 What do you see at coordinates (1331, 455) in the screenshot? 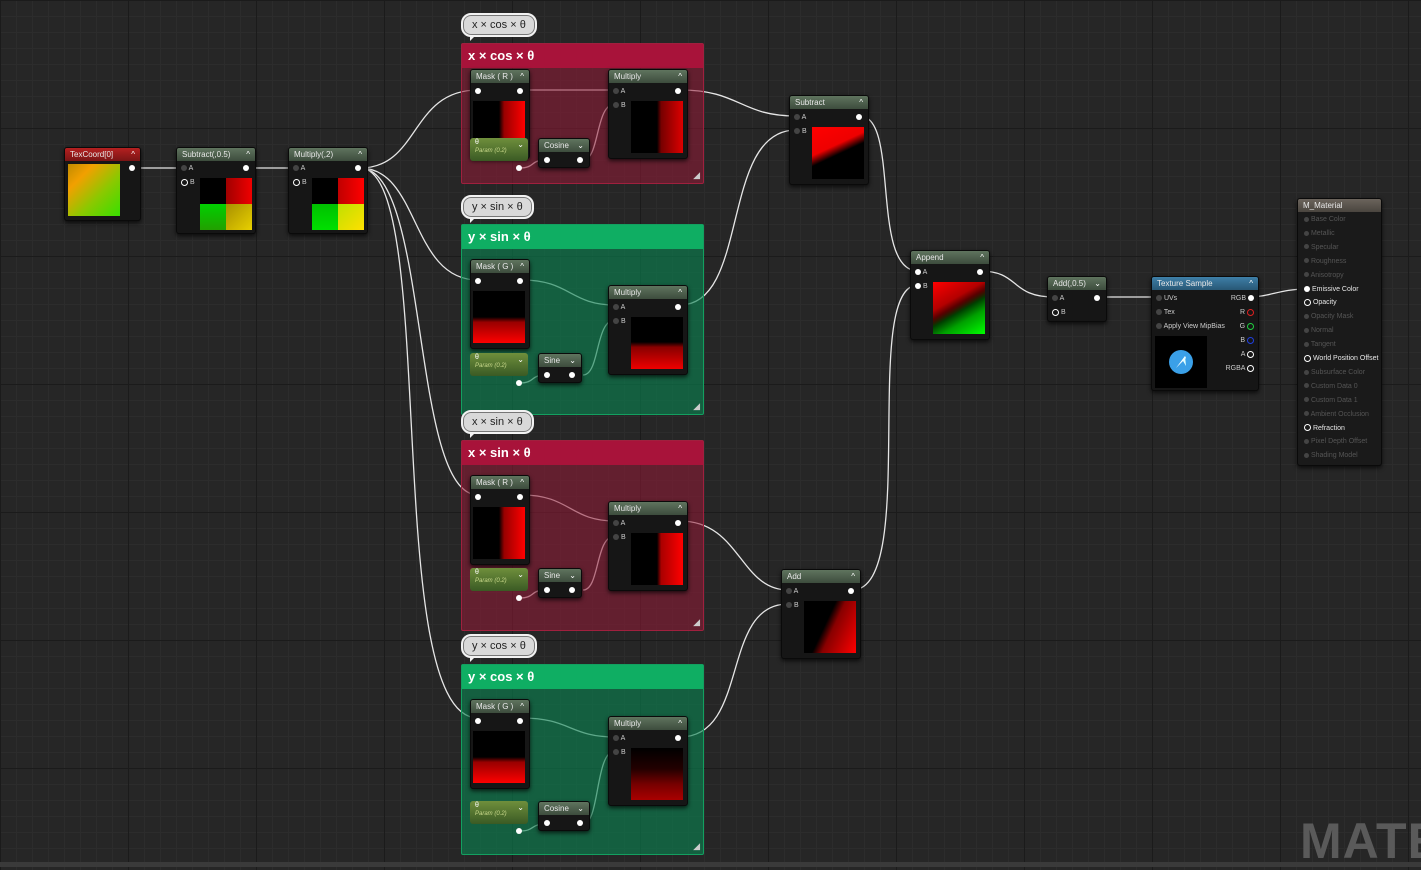
I see `material-pin: Shading Model` at bounding box center [1331, 455].